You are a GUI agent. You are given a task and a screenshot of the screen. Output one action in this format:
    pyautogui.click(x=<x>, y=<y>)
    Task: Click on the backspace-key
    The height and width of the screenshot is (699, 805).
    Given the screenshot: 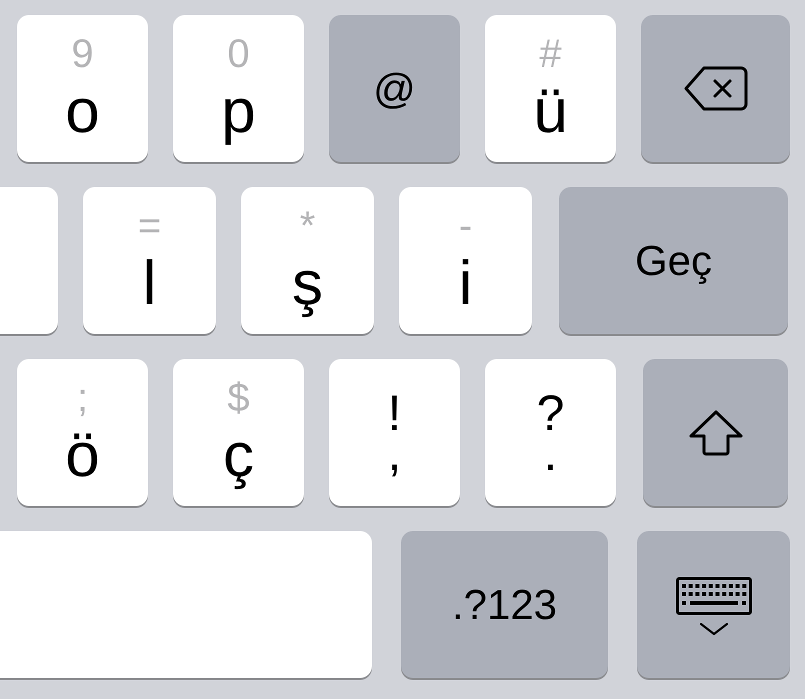 What is the action you would take?
    pyautogui.click(x=715, y=88)
    